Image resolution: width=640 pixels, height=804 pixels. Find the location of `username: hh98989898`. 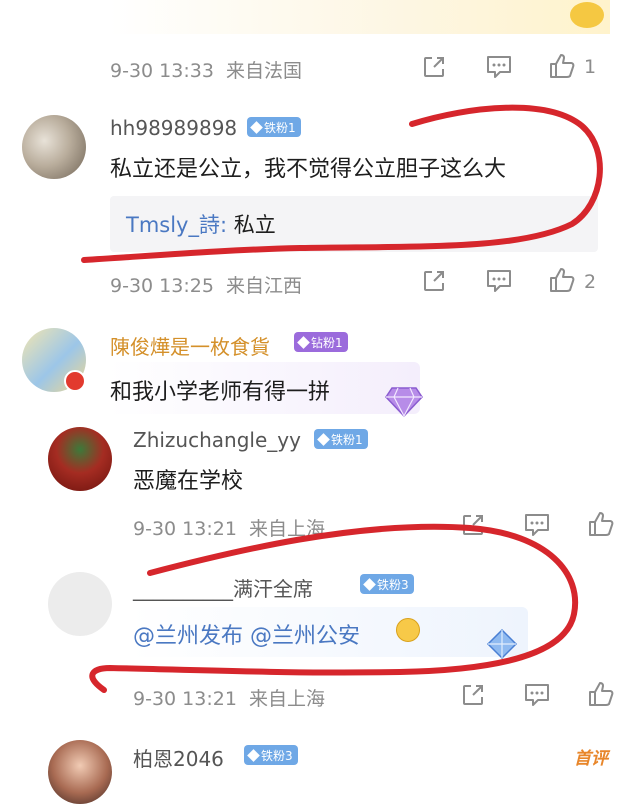

username: hh98989898 is located at coordinates (173, 128).